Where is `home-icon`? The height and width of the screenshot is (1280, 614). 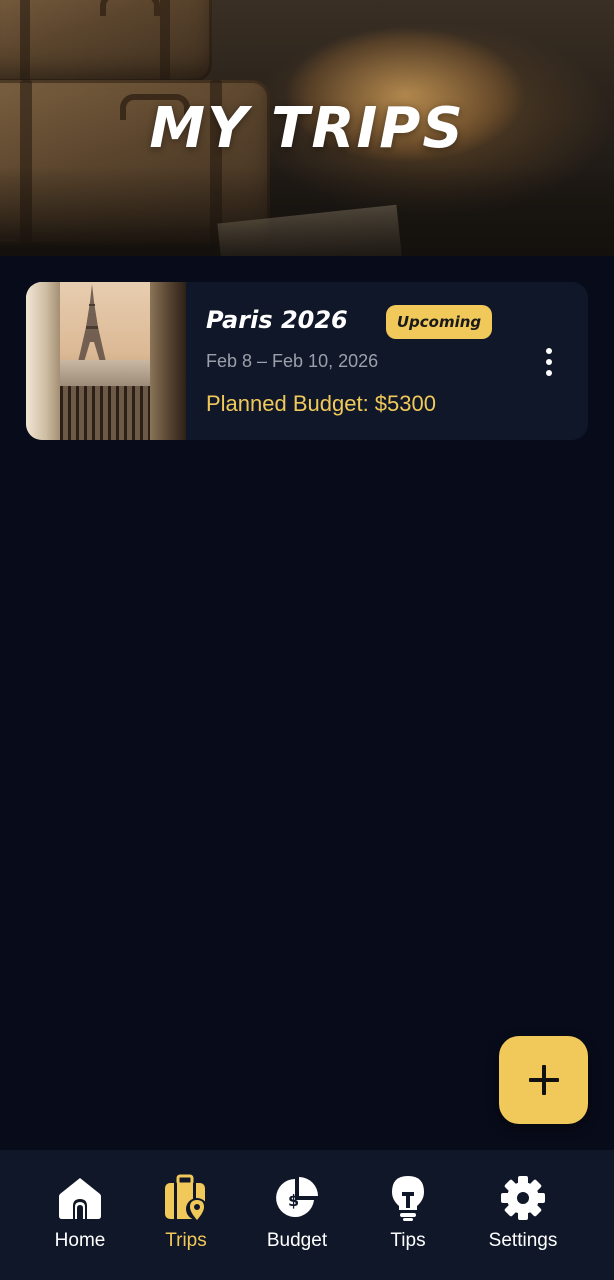 home-icon is located at coordinates (80, 1198).